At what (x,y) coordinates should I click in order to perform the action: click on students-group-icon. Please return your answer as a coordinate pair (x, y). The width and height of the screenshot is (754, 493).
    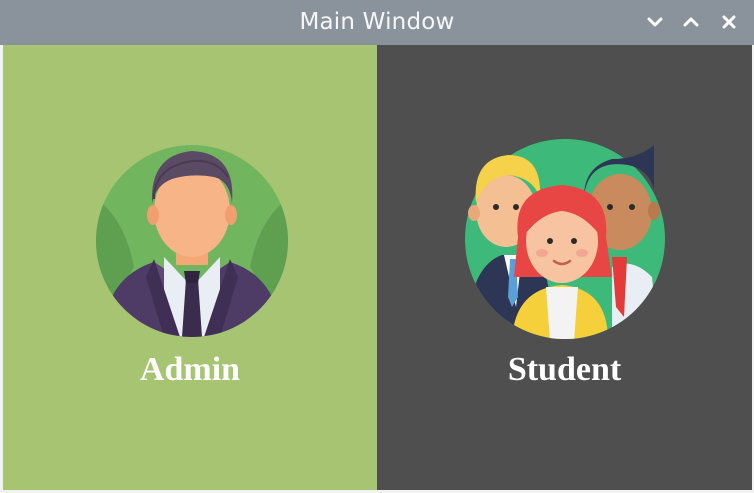
    Looking at the image, I should click on (565, 239).